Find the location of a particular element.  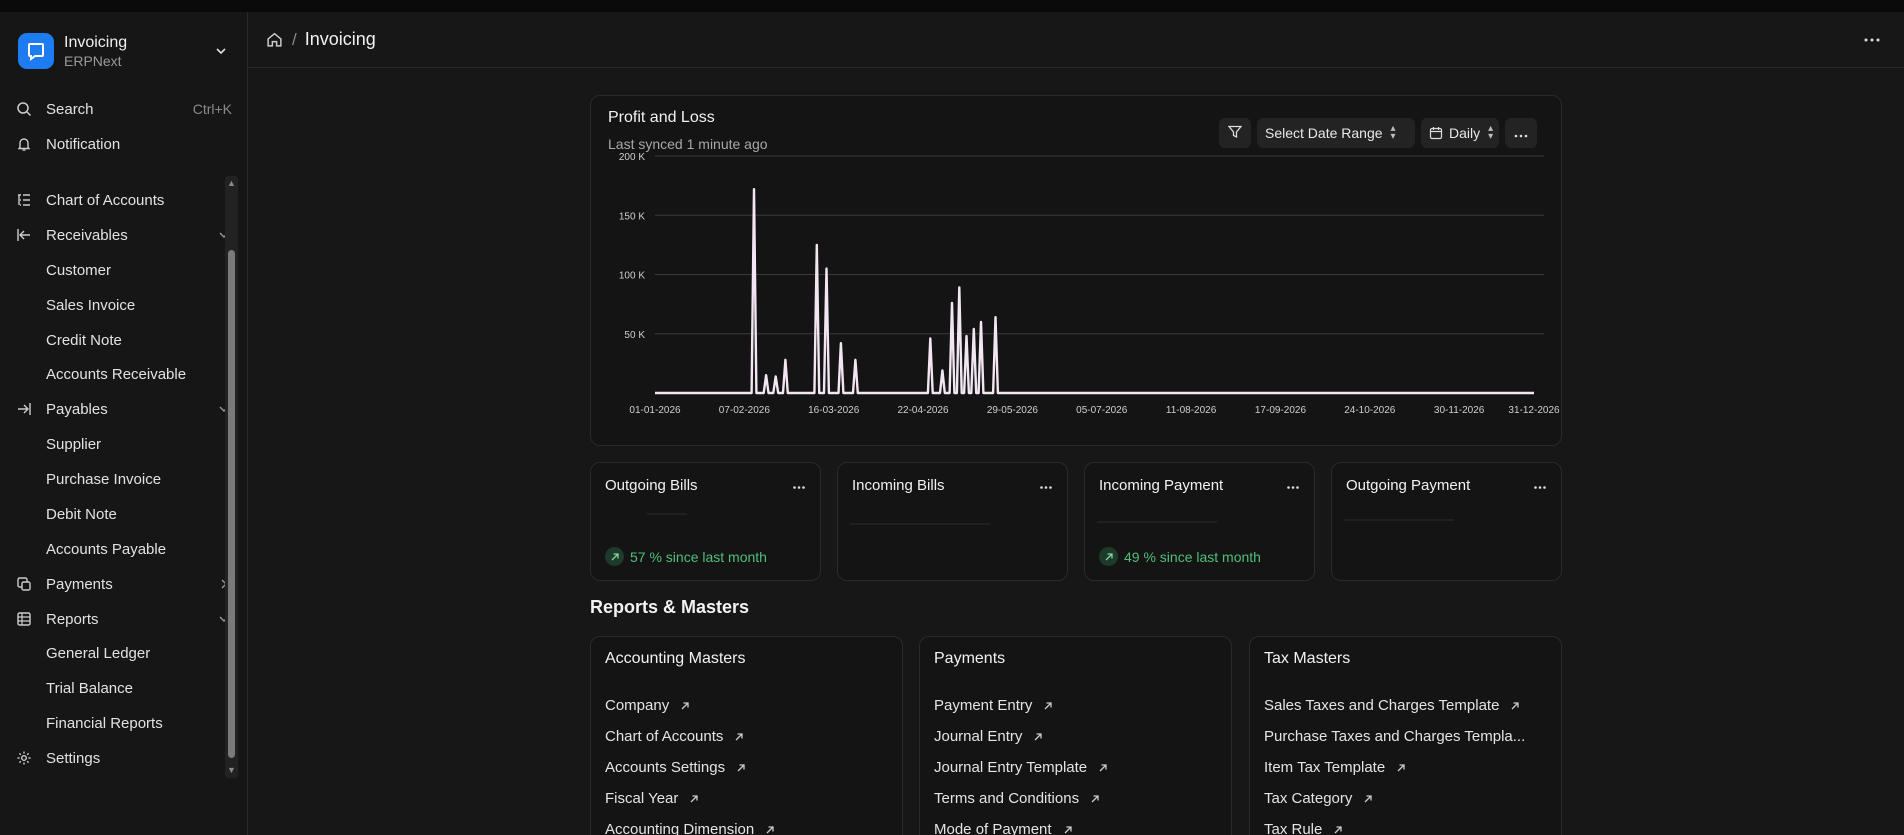

y-tick-label: 150 K is located at coordinates (632, 216).